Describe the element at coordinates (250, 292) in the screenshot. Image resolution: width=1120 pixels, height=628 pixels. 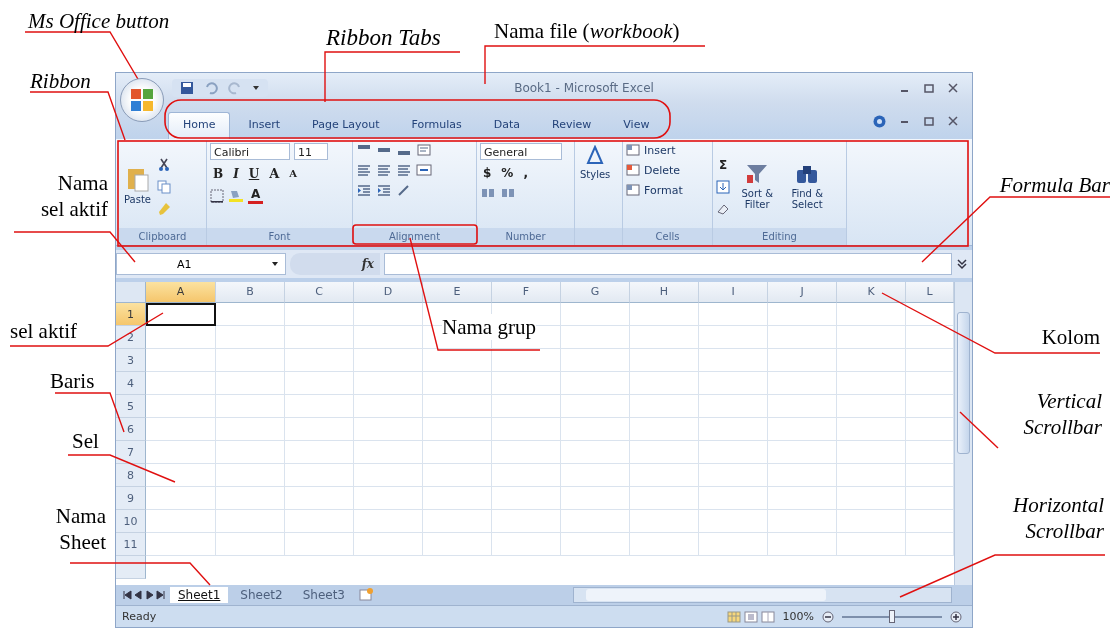
I see `column-header: B` at that location.